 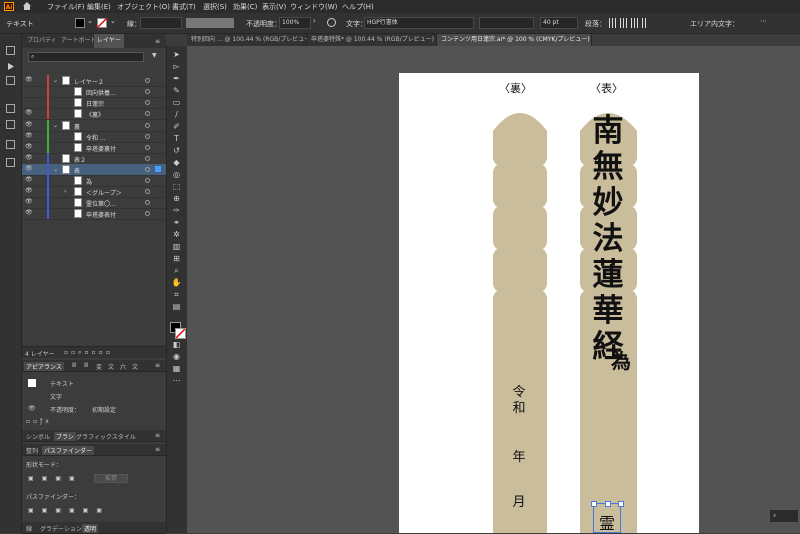 What do you see at coordinates (80, 23) in the screenshot?
I see `fill-swatch` at bounding box center [80, 23].